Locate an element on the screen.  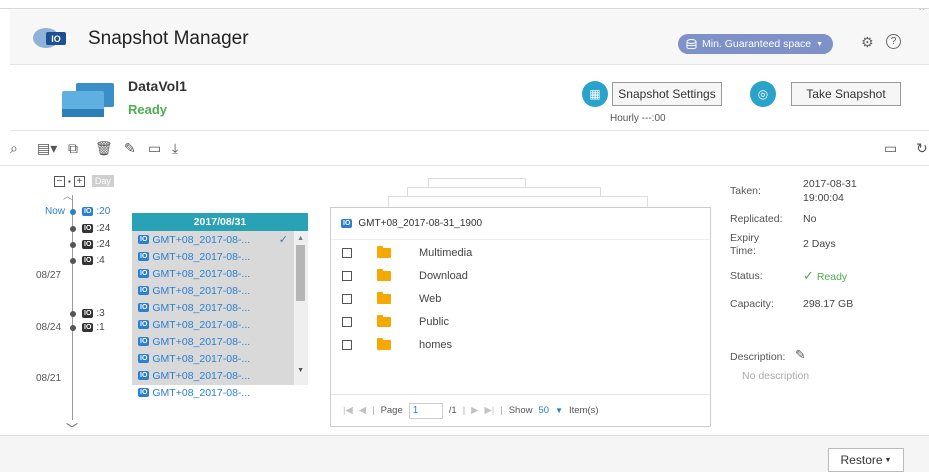
take-snapshot-button: Take Snapshot is located at coordinates (846, 94).